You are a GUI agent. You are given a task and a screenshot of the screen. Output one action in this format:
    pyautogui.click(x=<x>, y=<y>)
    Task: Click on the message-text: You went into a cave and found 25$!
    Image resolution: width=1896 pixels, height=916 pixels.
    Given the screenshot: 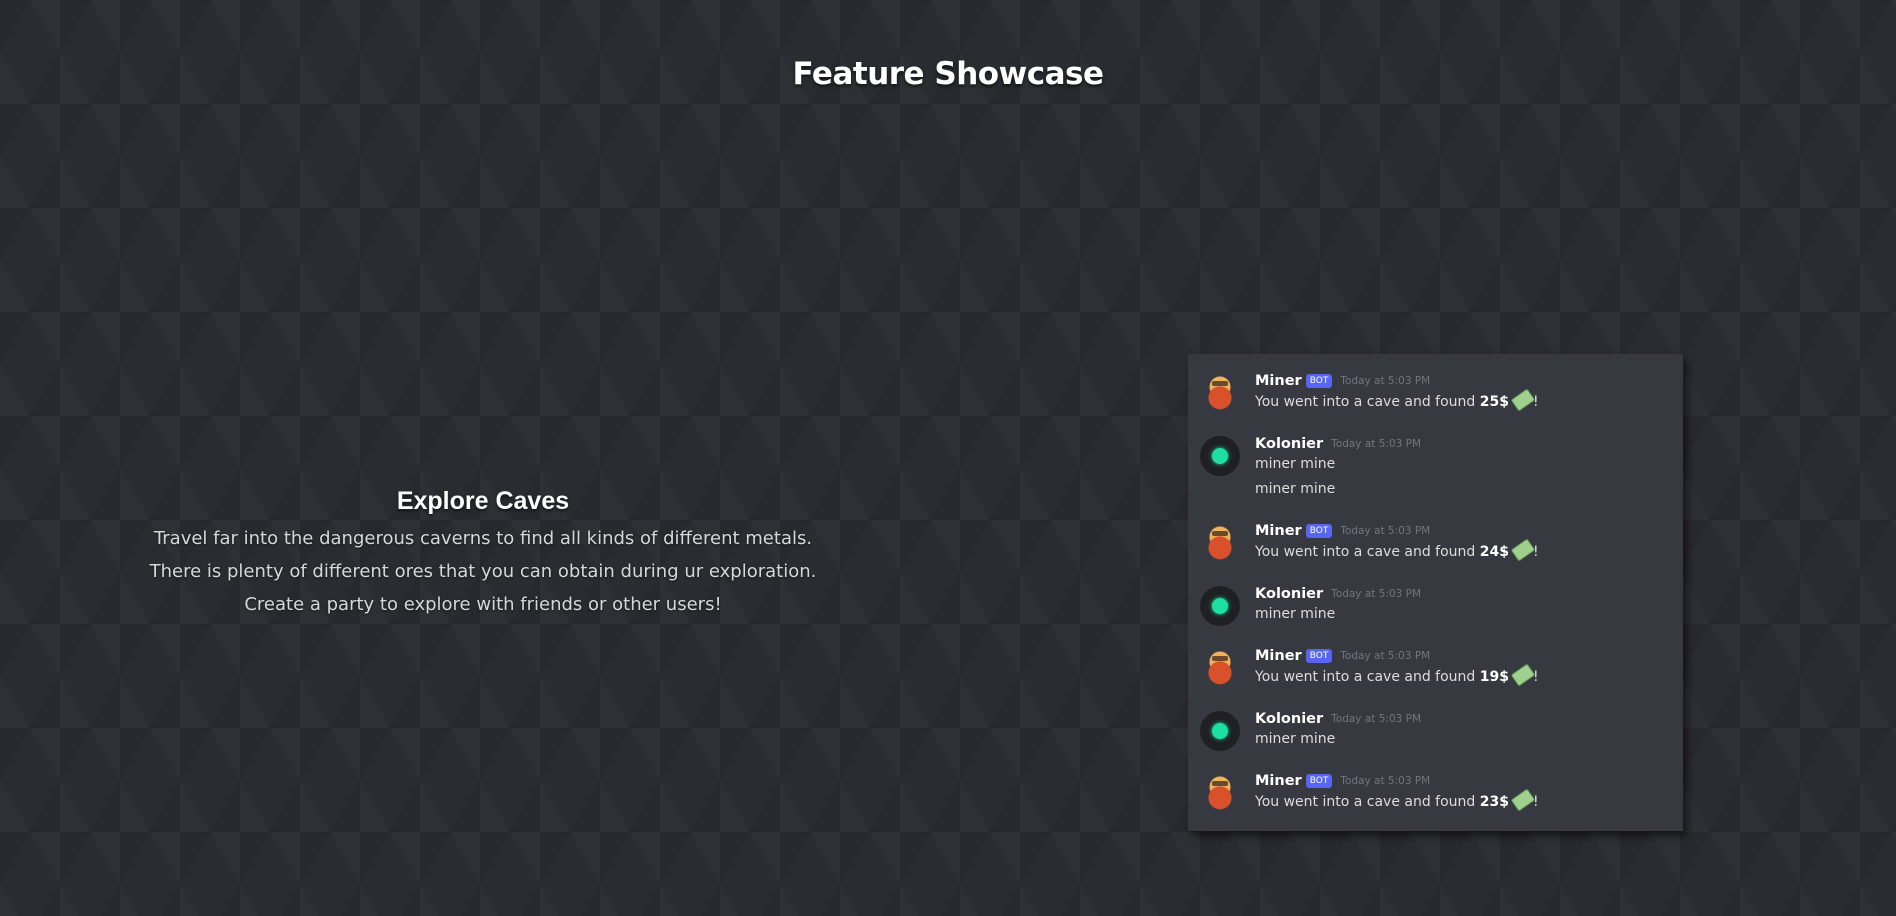 What is the action you would take?
    pyautogui.click(x=1397, y=400)
    